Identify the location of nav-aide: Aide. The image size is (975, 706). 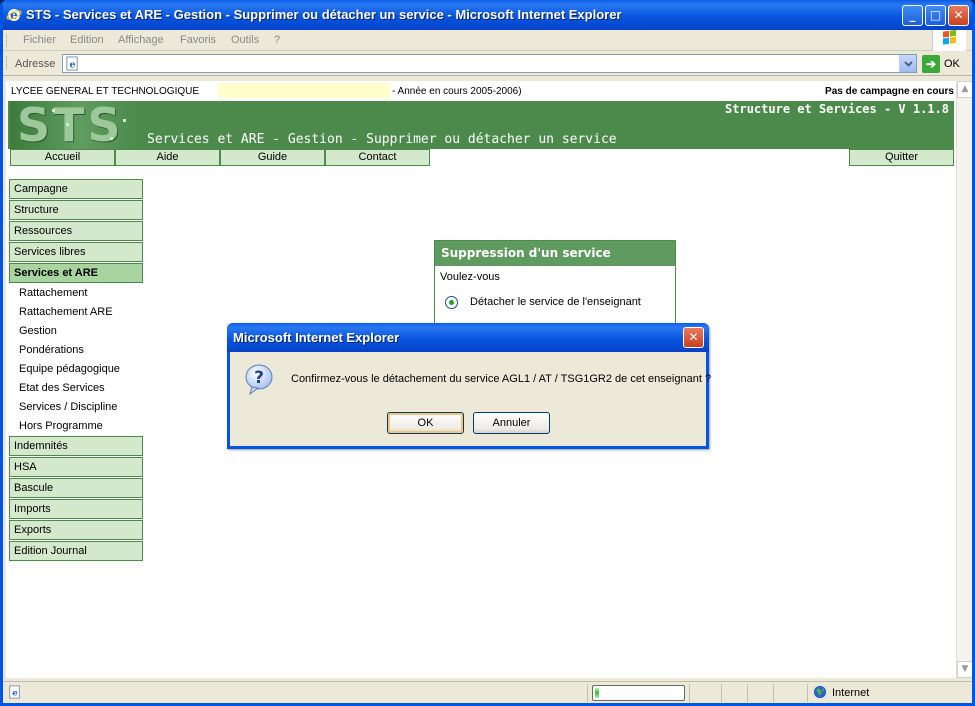
(167, 157).